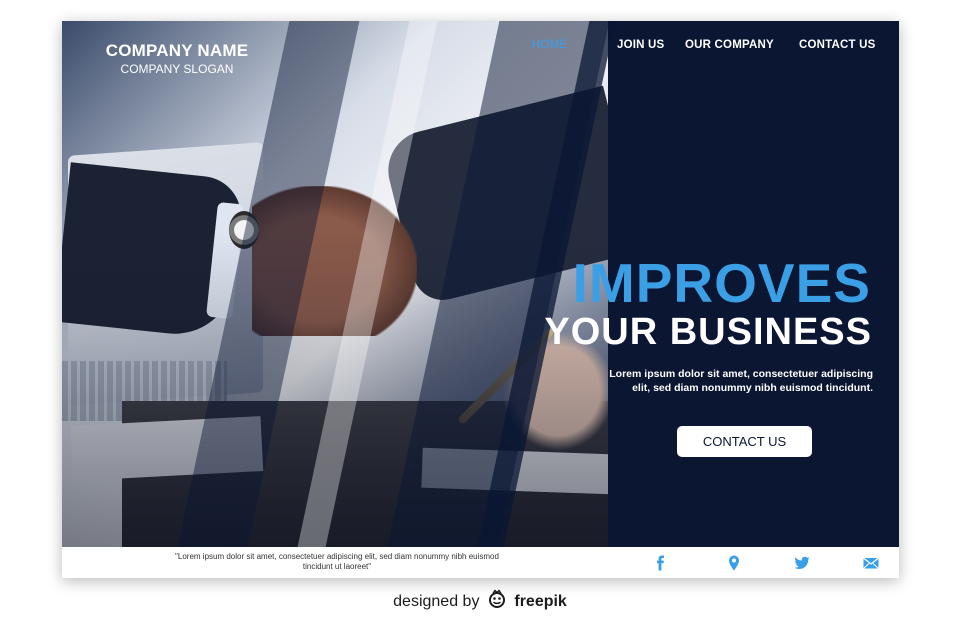  Describe the element at coordinates (177, 69) in the screenshot. I see `company-slogan: COMPANY SLOGAN` at that location.